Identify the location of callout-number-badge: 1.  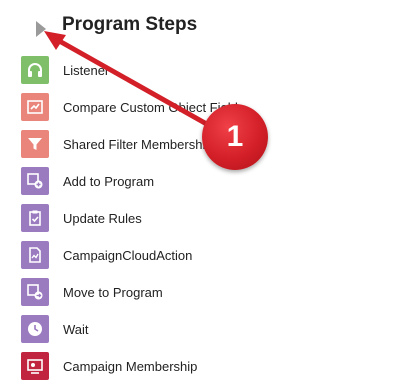
(235, 137).